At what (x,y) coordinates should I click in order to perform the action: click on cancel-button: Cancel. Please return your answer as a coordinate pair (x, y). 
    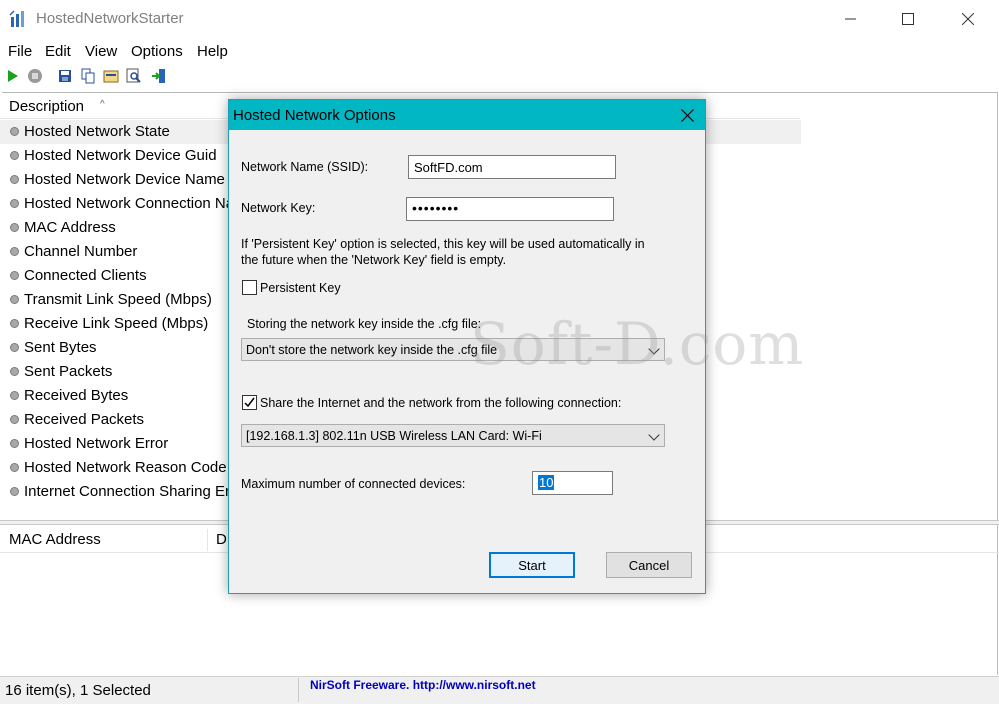
    Looking at the image, I should click on (649, 565).